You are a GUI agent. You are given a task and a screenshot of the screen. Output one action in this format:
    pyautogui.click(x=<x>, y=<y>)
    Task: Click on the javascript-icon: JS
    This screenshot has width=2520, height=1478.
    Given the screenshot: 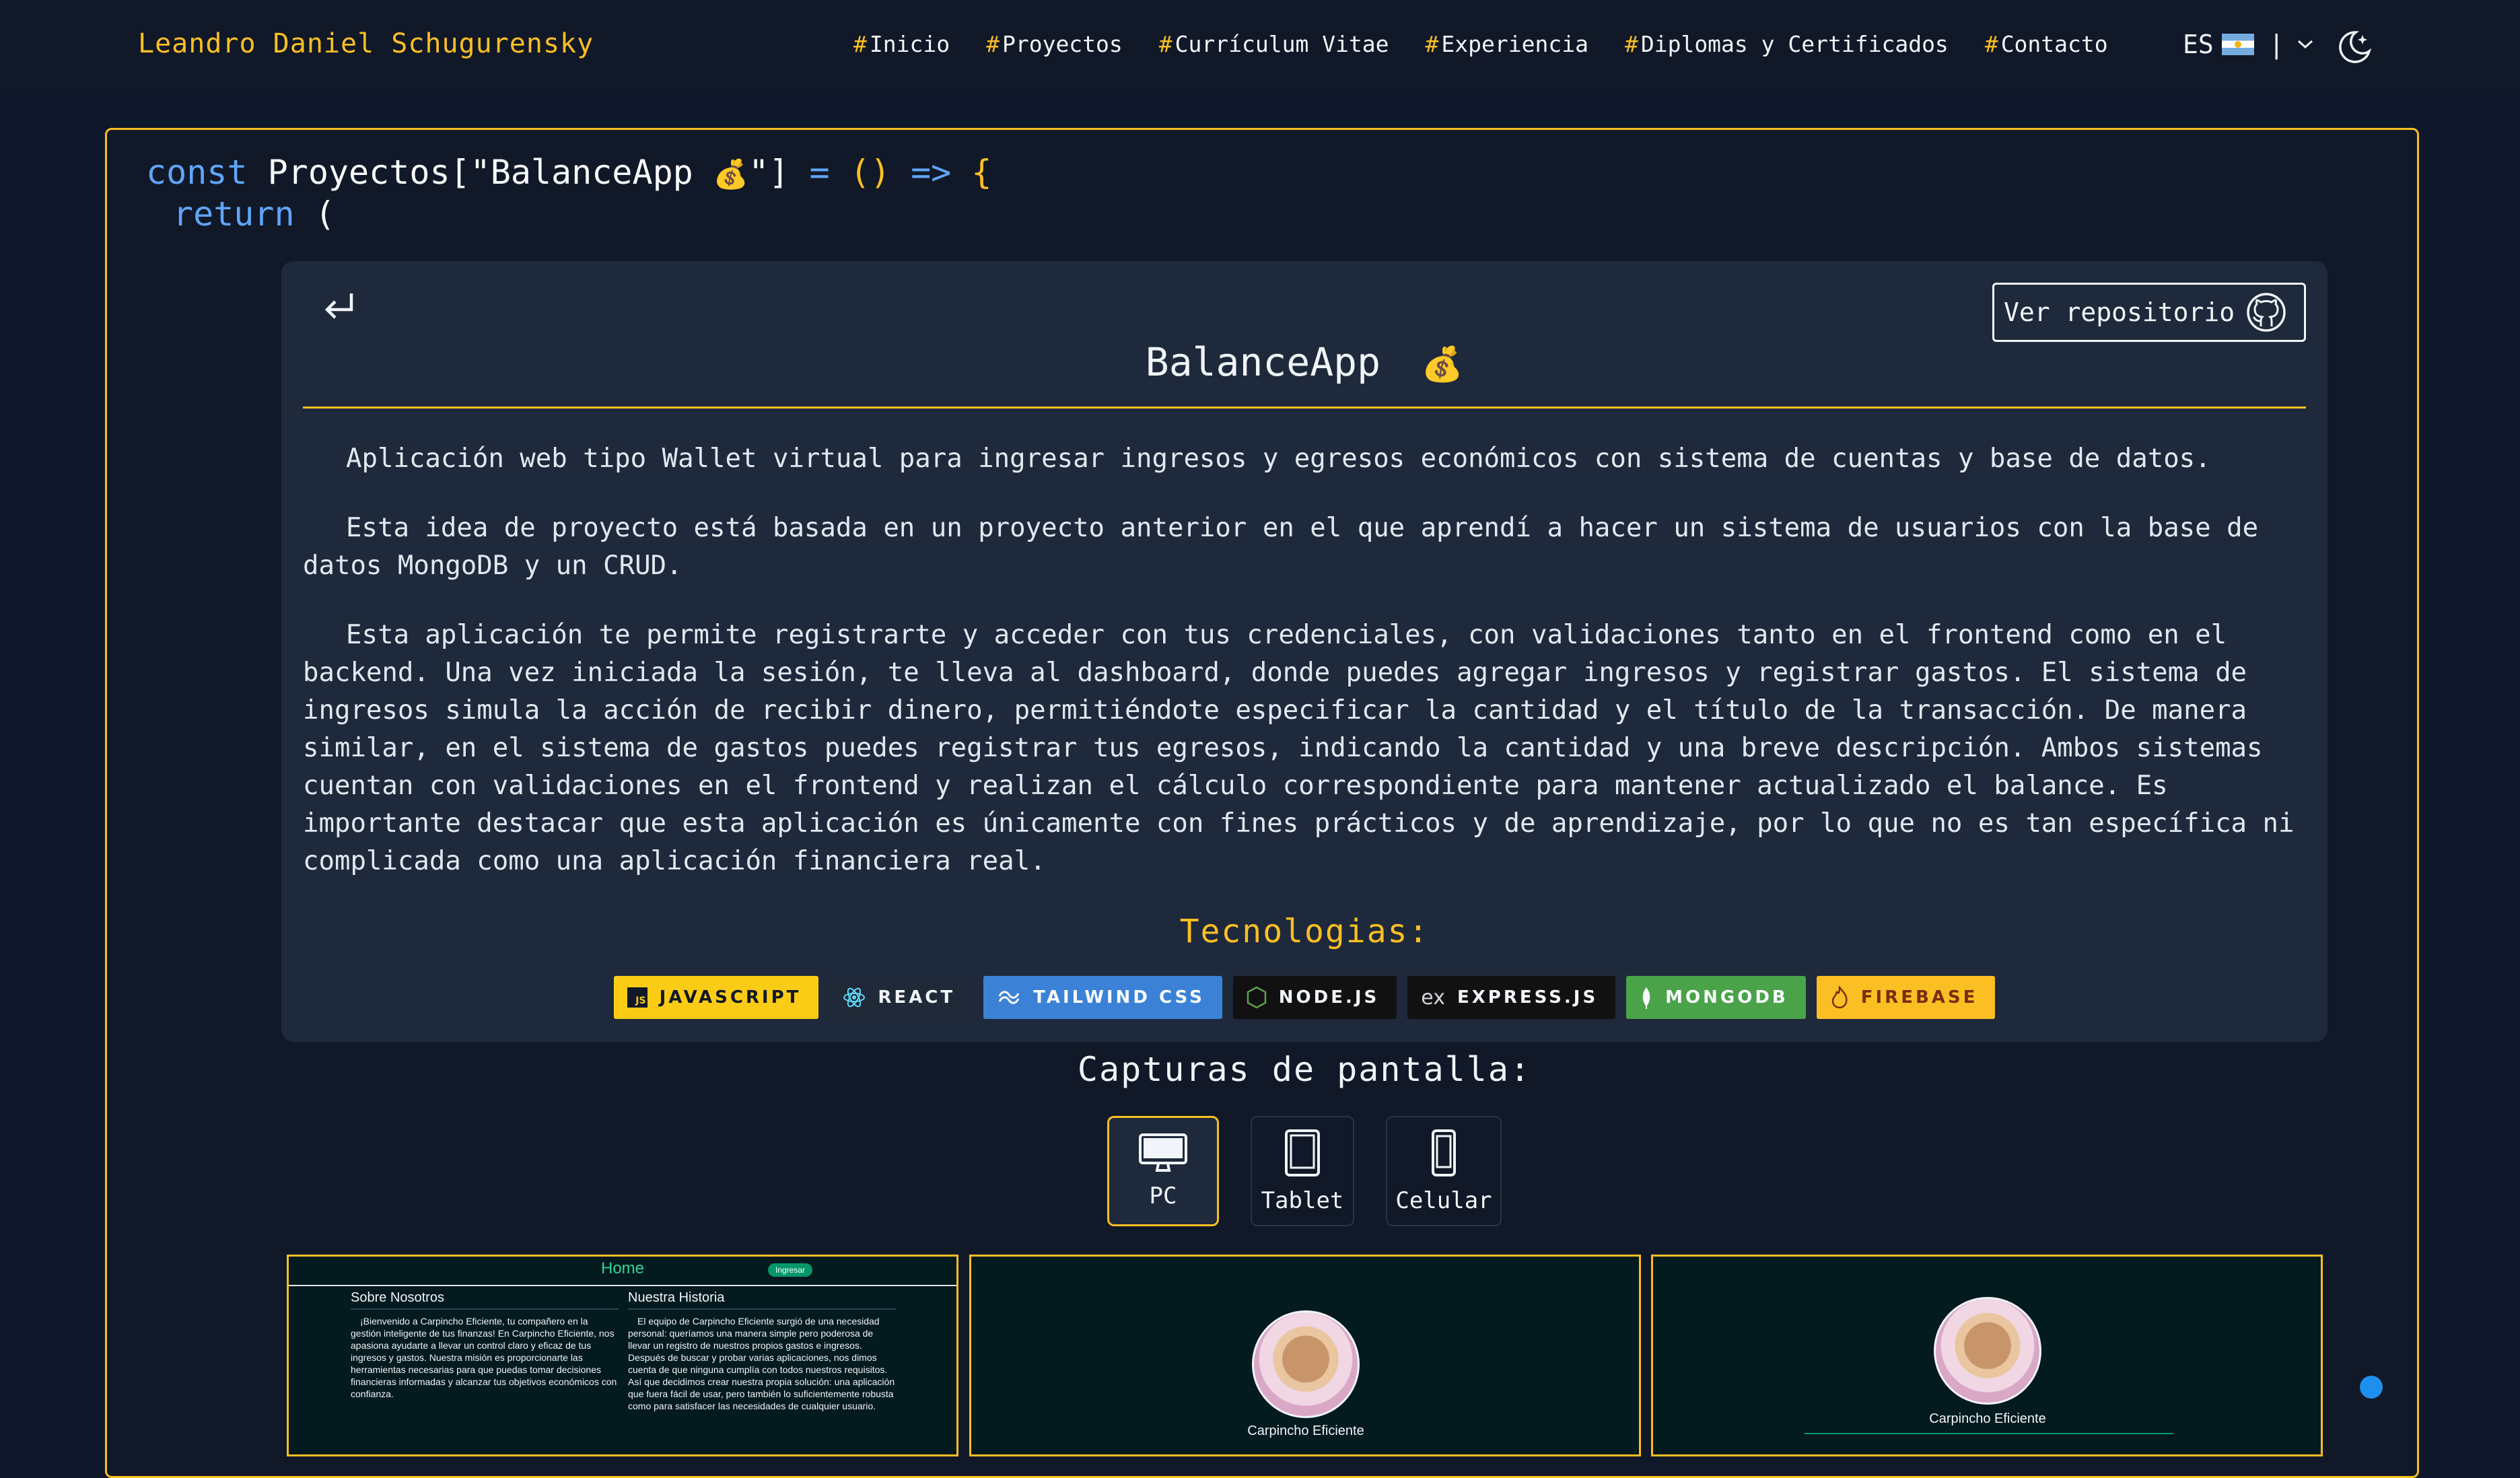 What is the action you would take?
    pyautogui.click(x=638, y=997)
    